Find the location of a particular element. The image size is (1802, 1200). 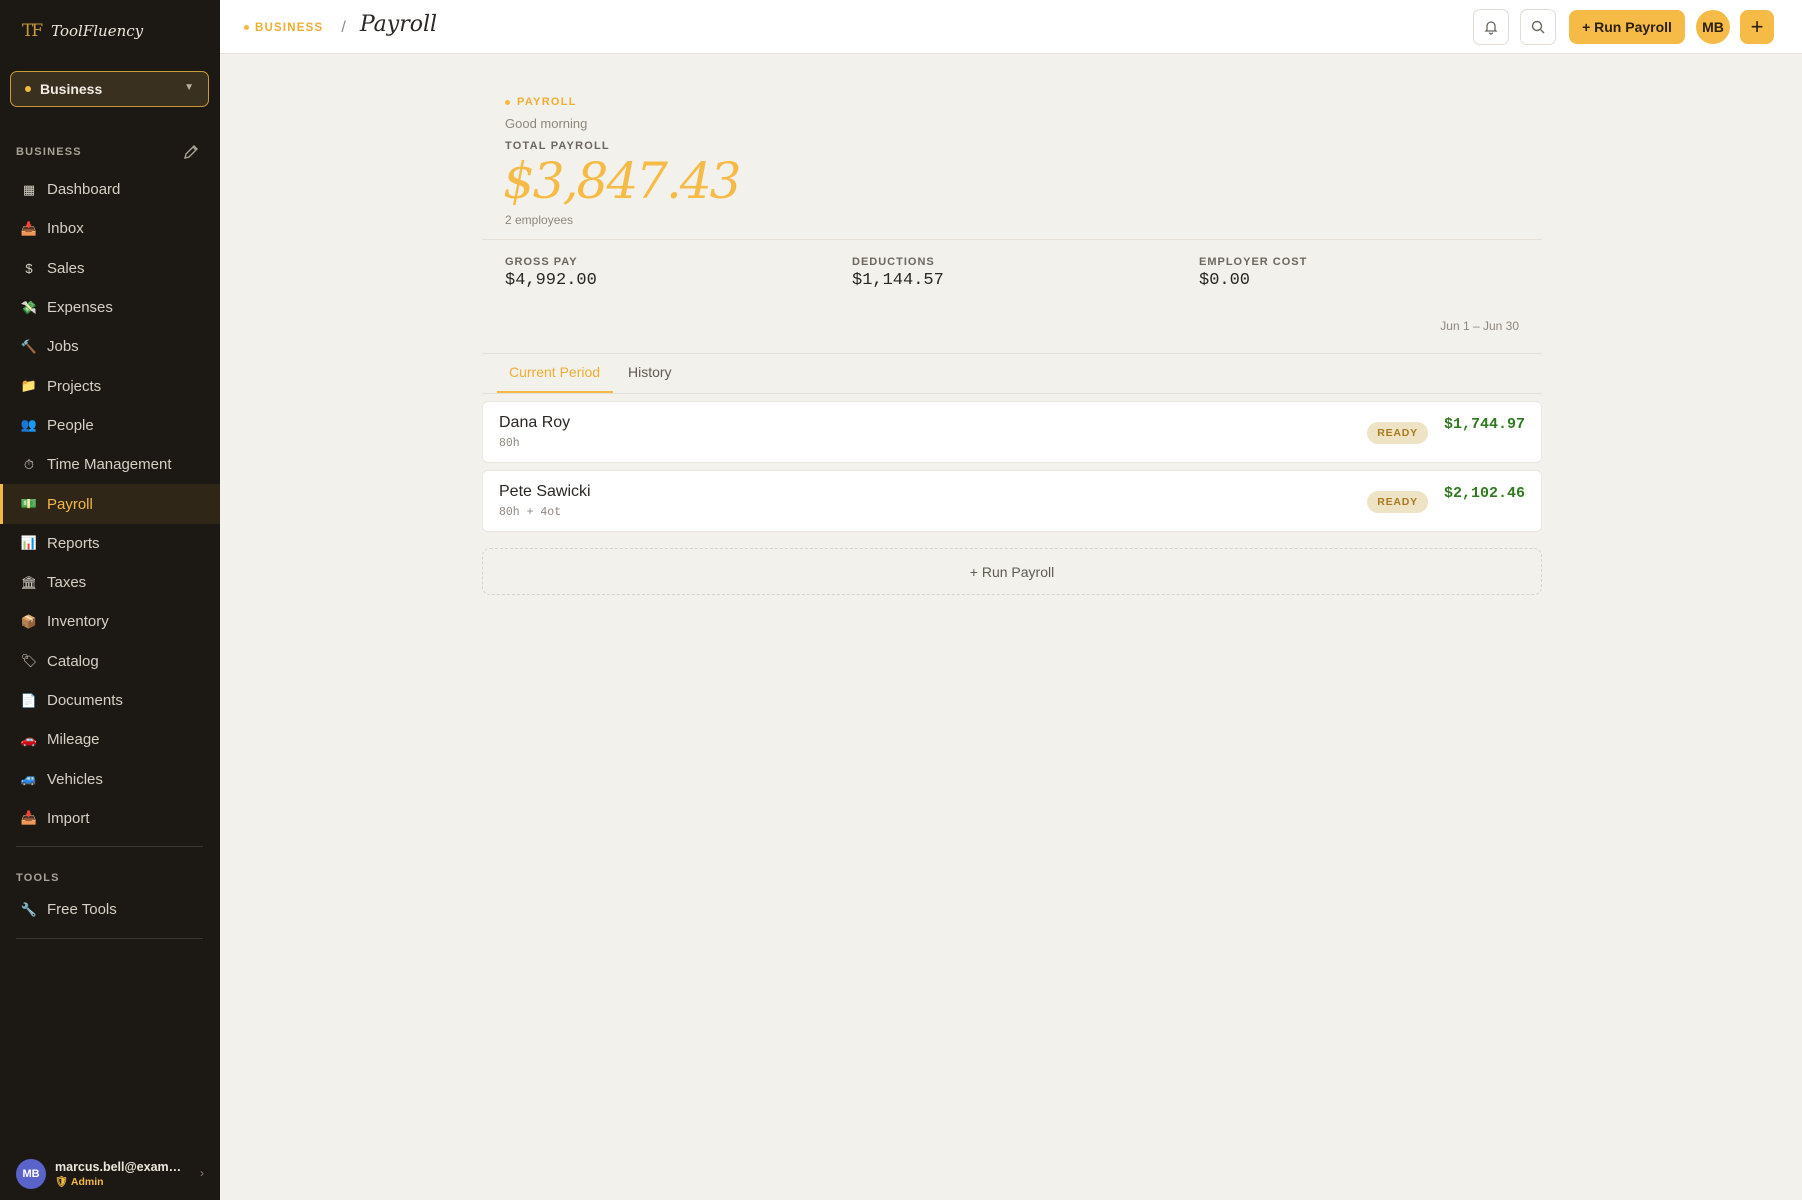

period-range: Jun 1 – Jun 30 is located at coordinates (1479, 326).